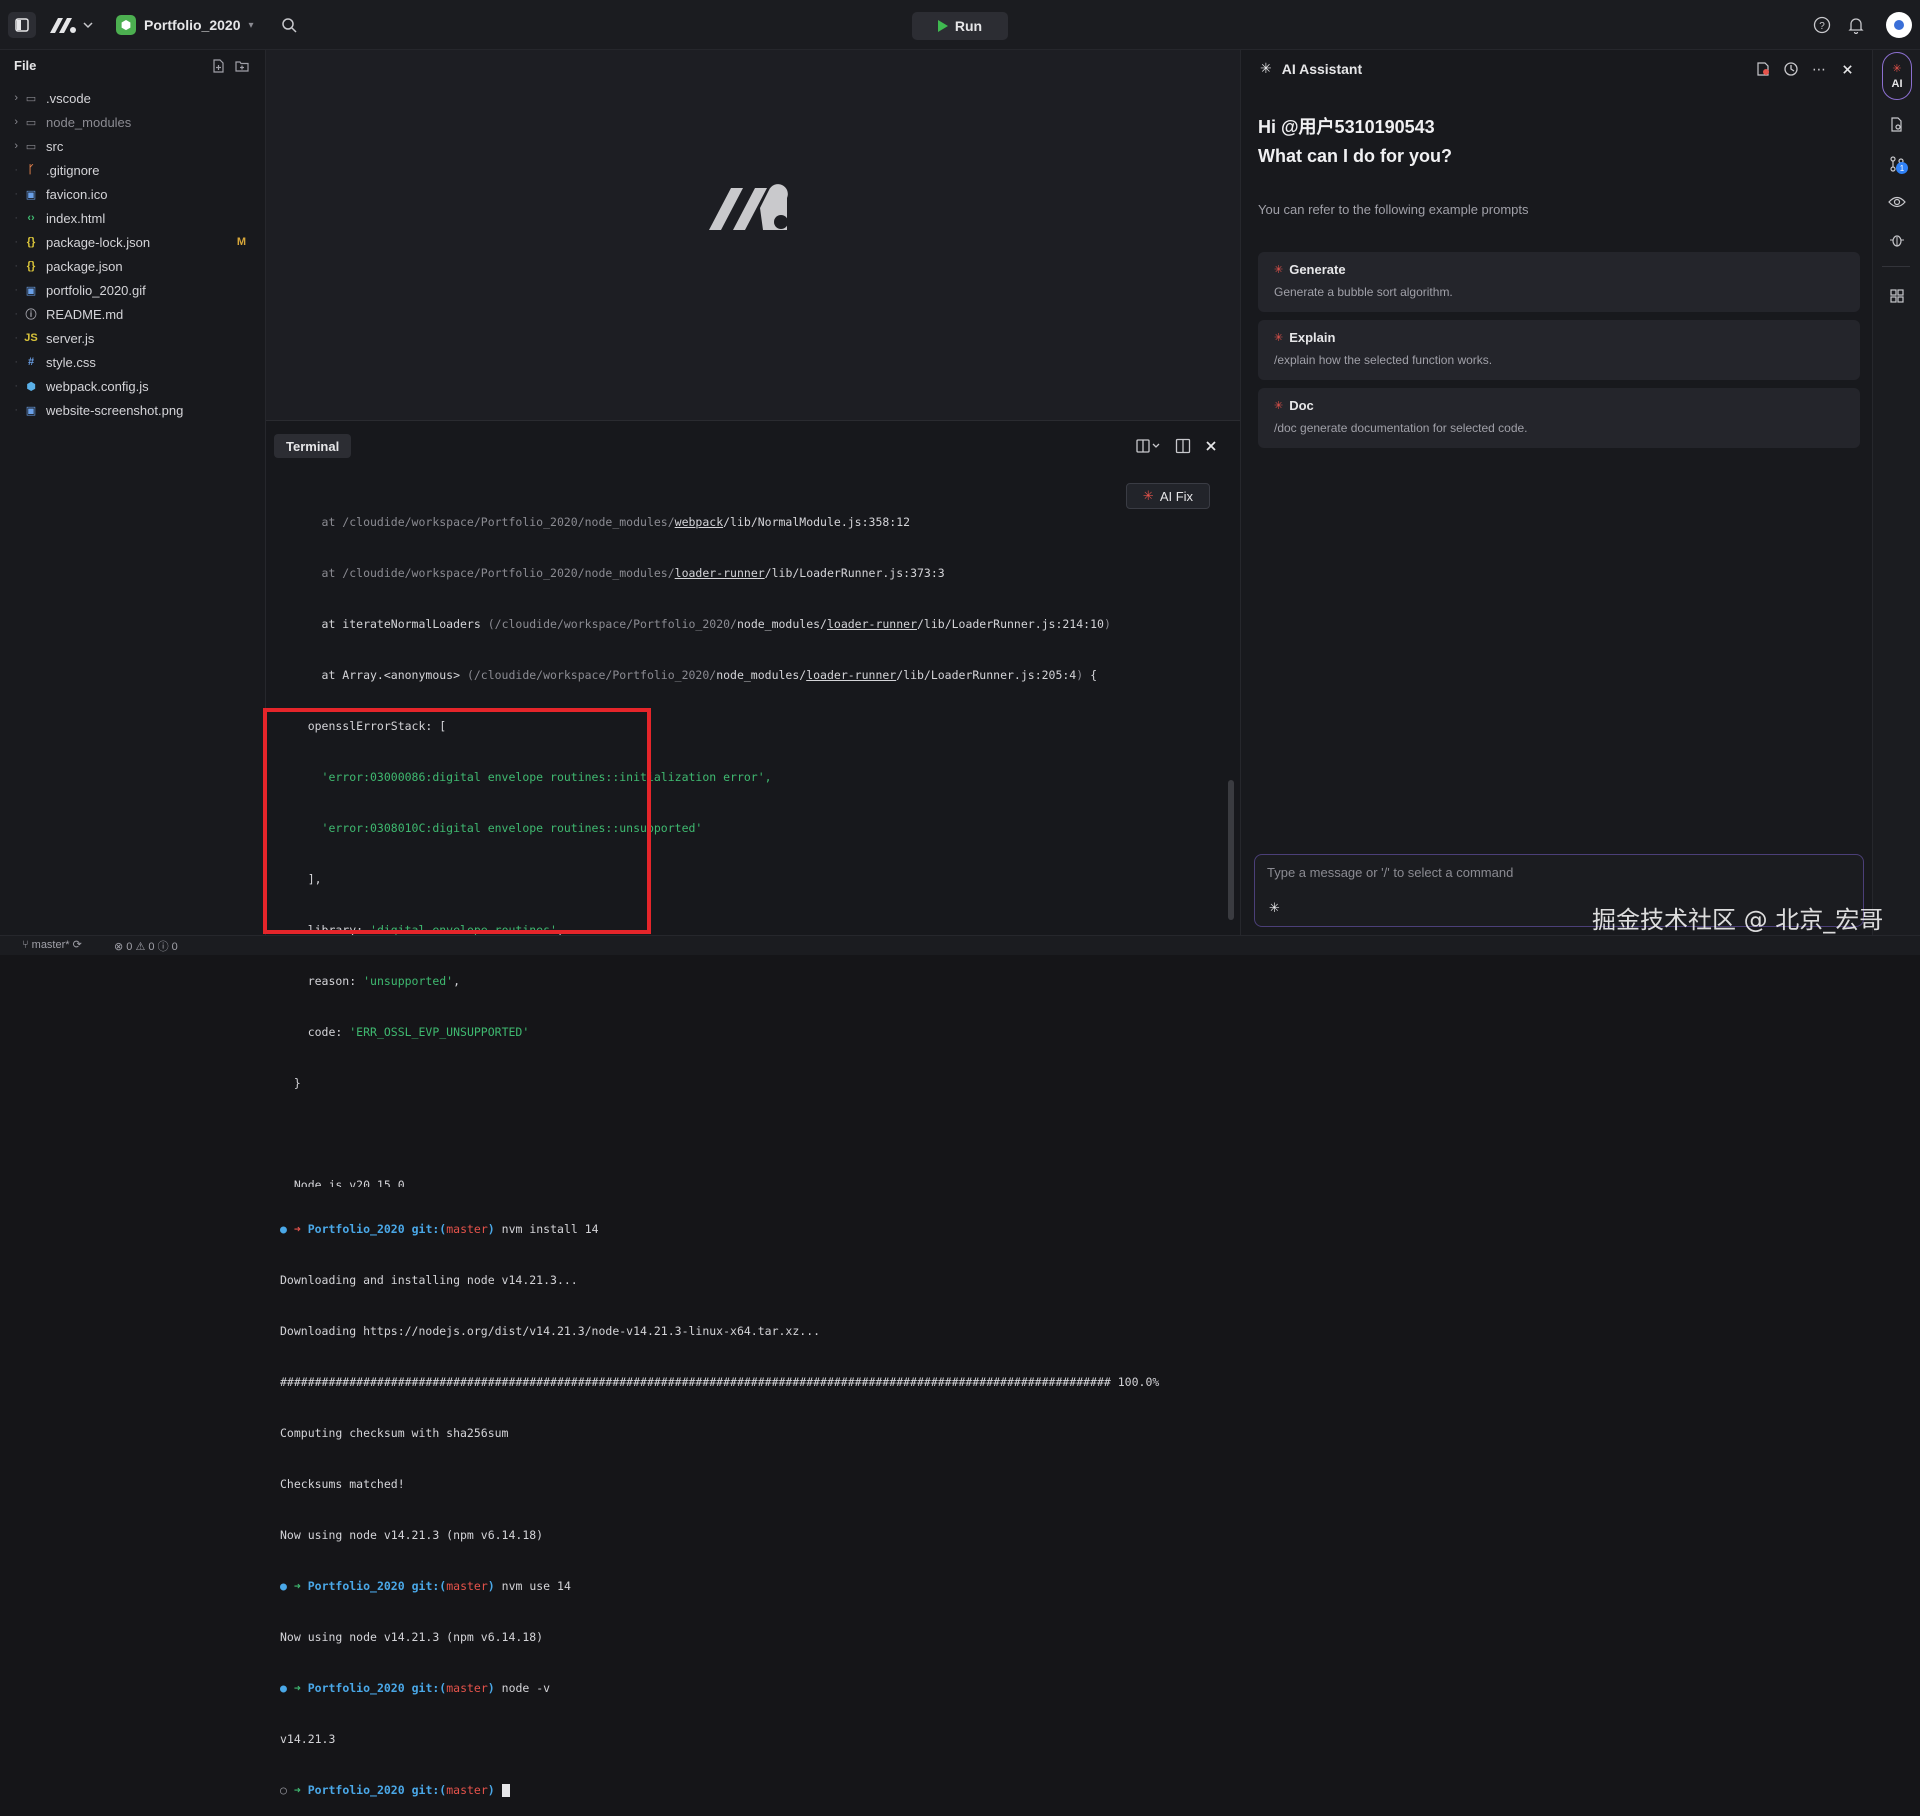  I want to click on terminal-scrollbar, so click(1231, 850).